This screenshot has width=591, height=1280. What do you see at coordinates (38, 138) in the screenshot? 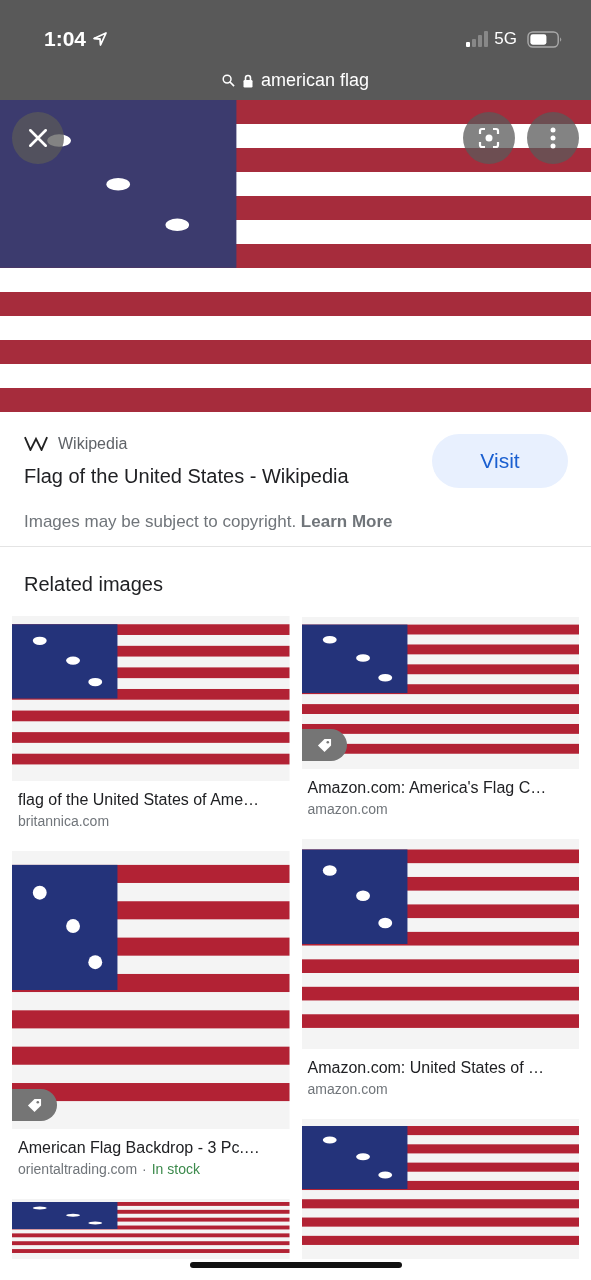
I see `close-icon` at bounding box center [38, 138].